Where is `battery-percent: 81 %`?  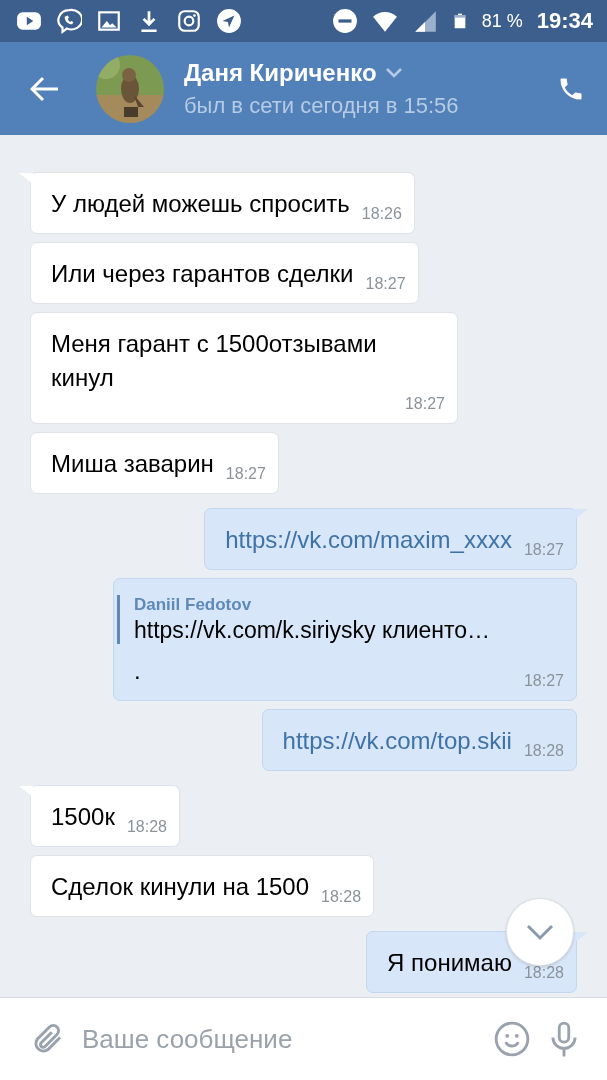
battery-percent: 81 % is located at coordinates (502, 21).